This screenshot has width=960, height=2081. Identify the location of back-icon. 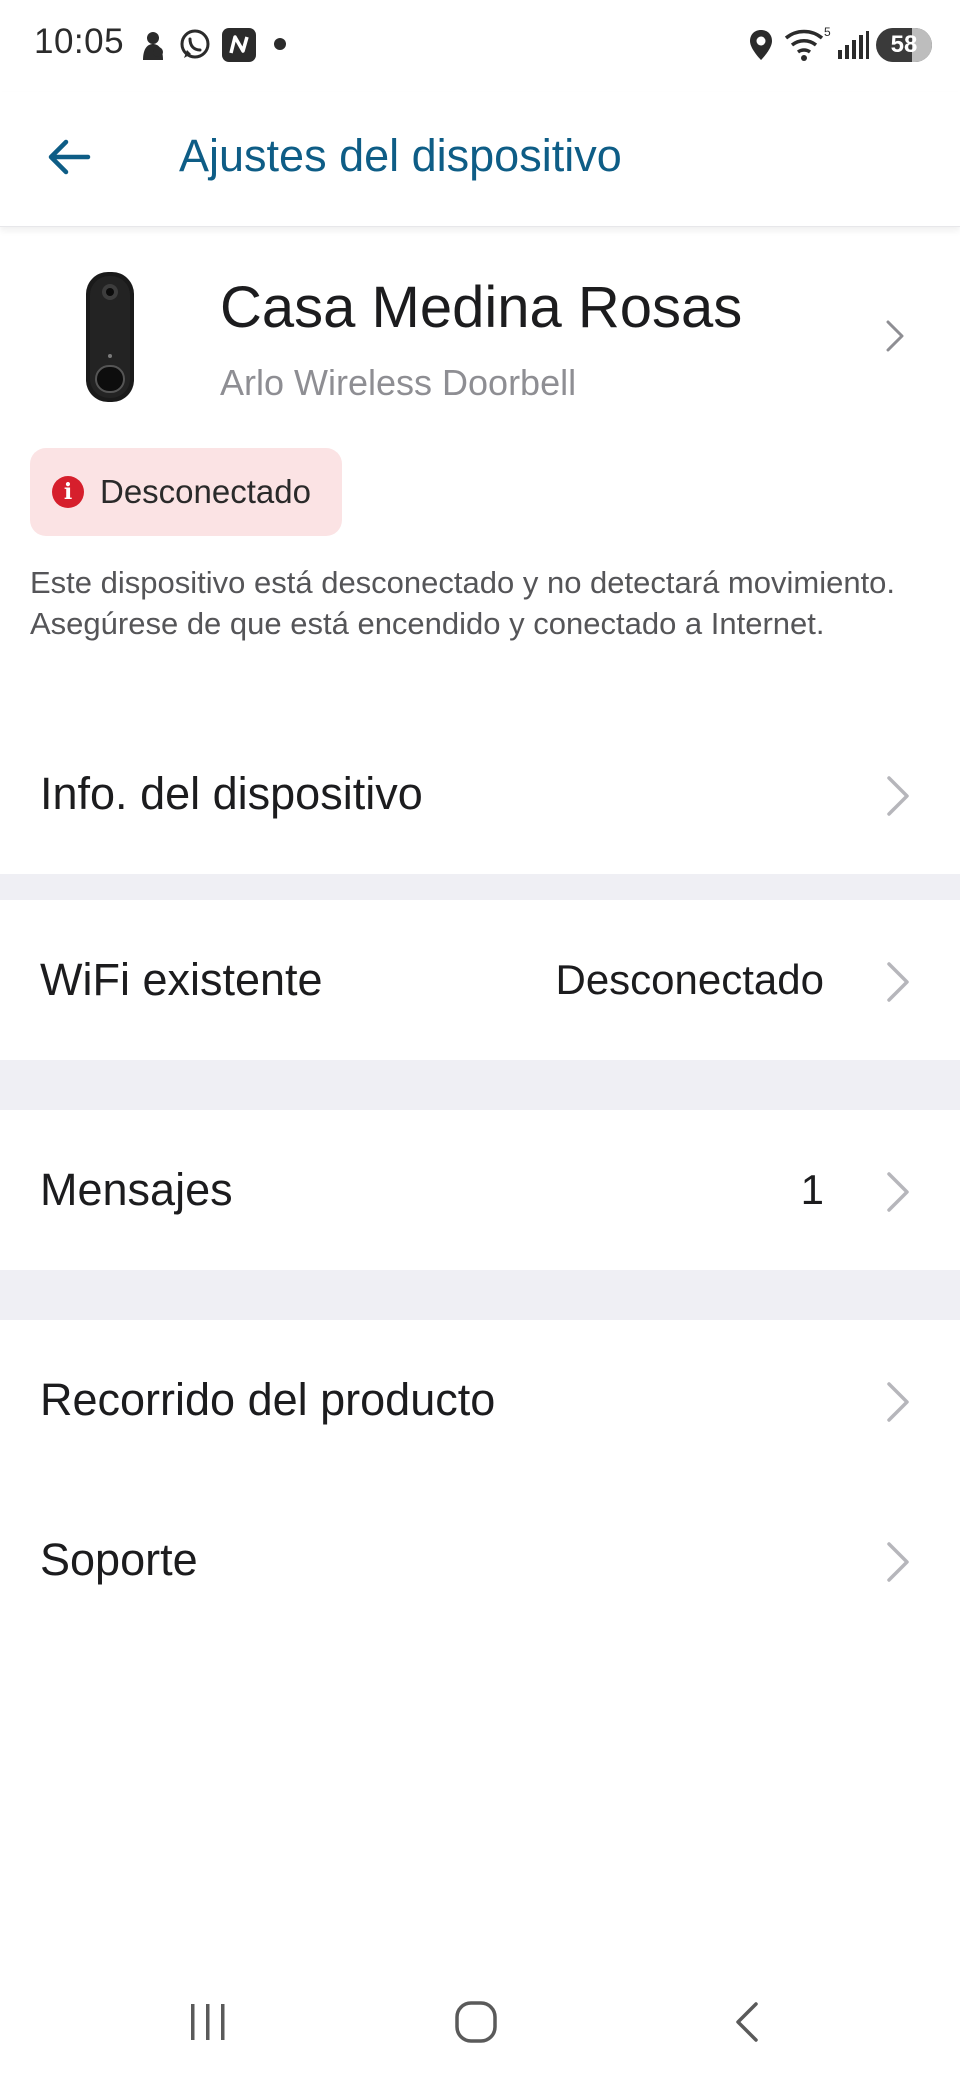
(747, 2022).